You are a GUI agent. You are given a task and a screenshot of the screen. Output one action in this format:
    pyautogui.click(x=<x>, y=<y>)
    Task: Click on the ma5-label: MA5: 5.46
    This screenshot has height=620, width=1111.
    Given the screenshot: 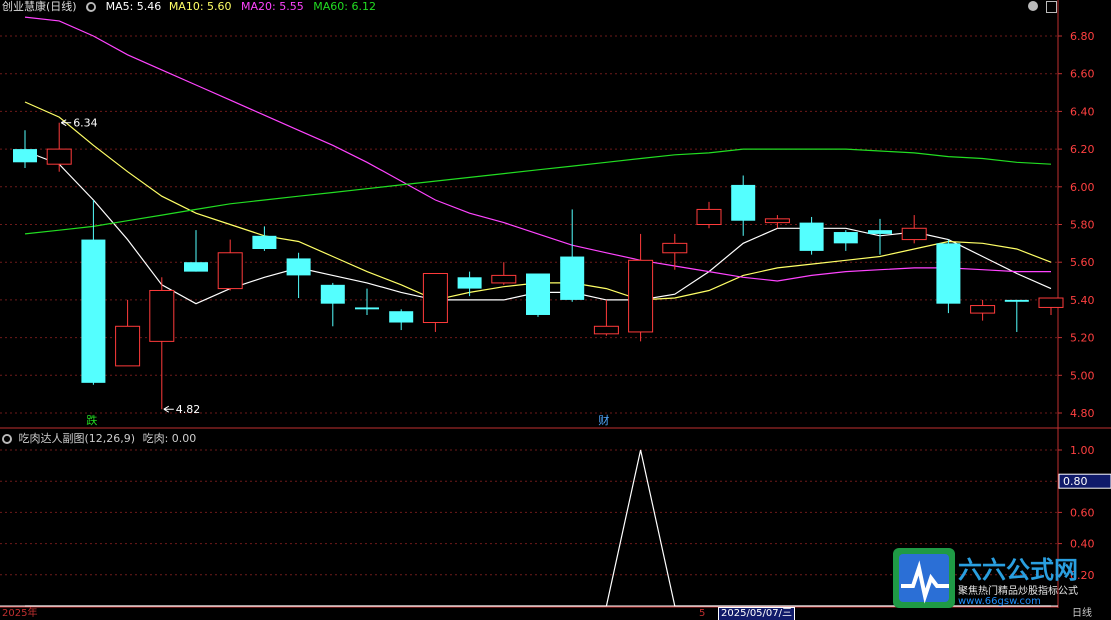 What is the action you would take?
    pyautogui.click(x=133, y=6)
    